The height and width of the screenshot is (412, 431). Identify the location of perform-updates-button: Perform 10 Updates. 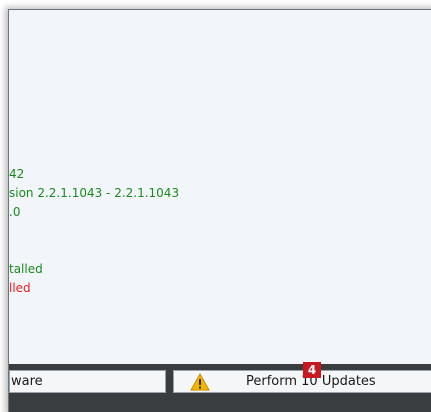
(302, 381).